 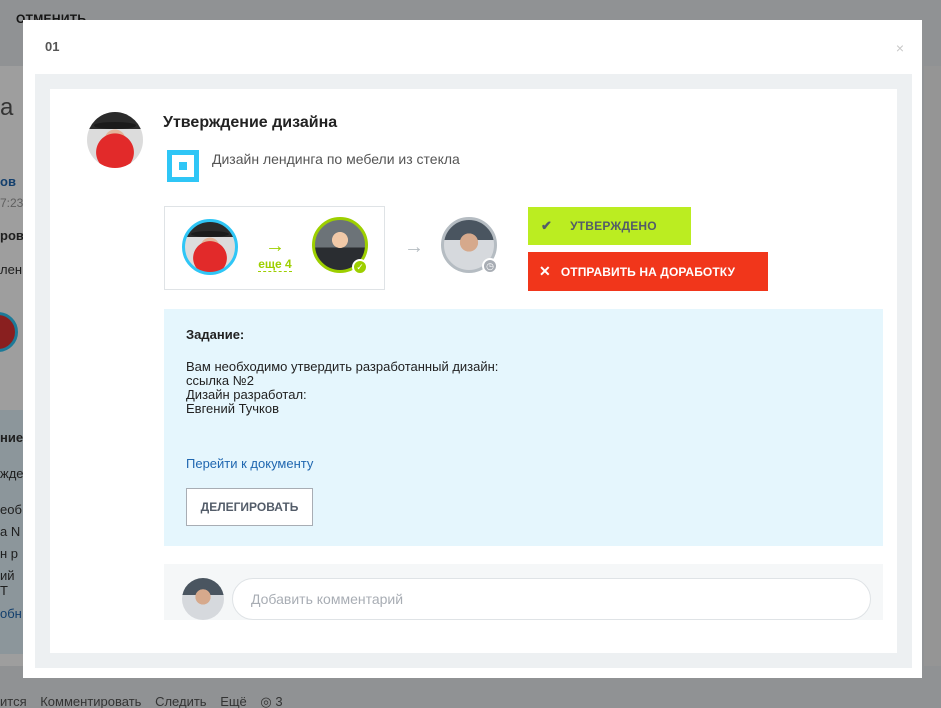 I want to click on project-icon, so click(x=183, y=166).